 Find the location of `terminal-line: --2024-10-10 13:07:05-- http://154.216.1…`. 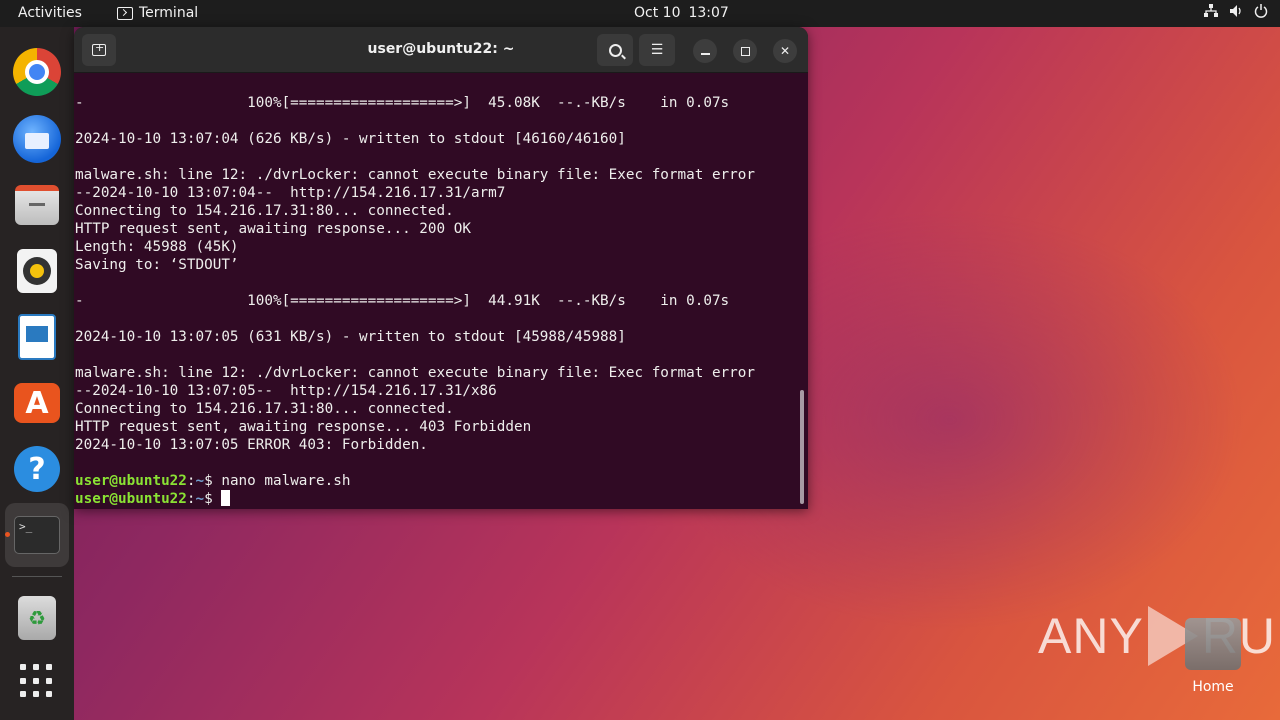

terminal-line: --2024-10-10 13:07:05-- http://154.216.1… is located at coordinates (286, 391).